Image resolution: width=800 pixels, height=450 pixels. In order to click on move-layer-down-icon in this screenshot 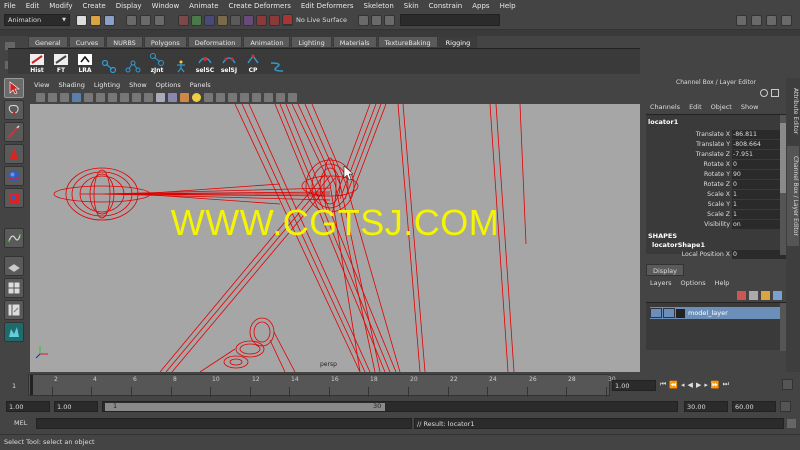, I will do `click(777, 295)`.